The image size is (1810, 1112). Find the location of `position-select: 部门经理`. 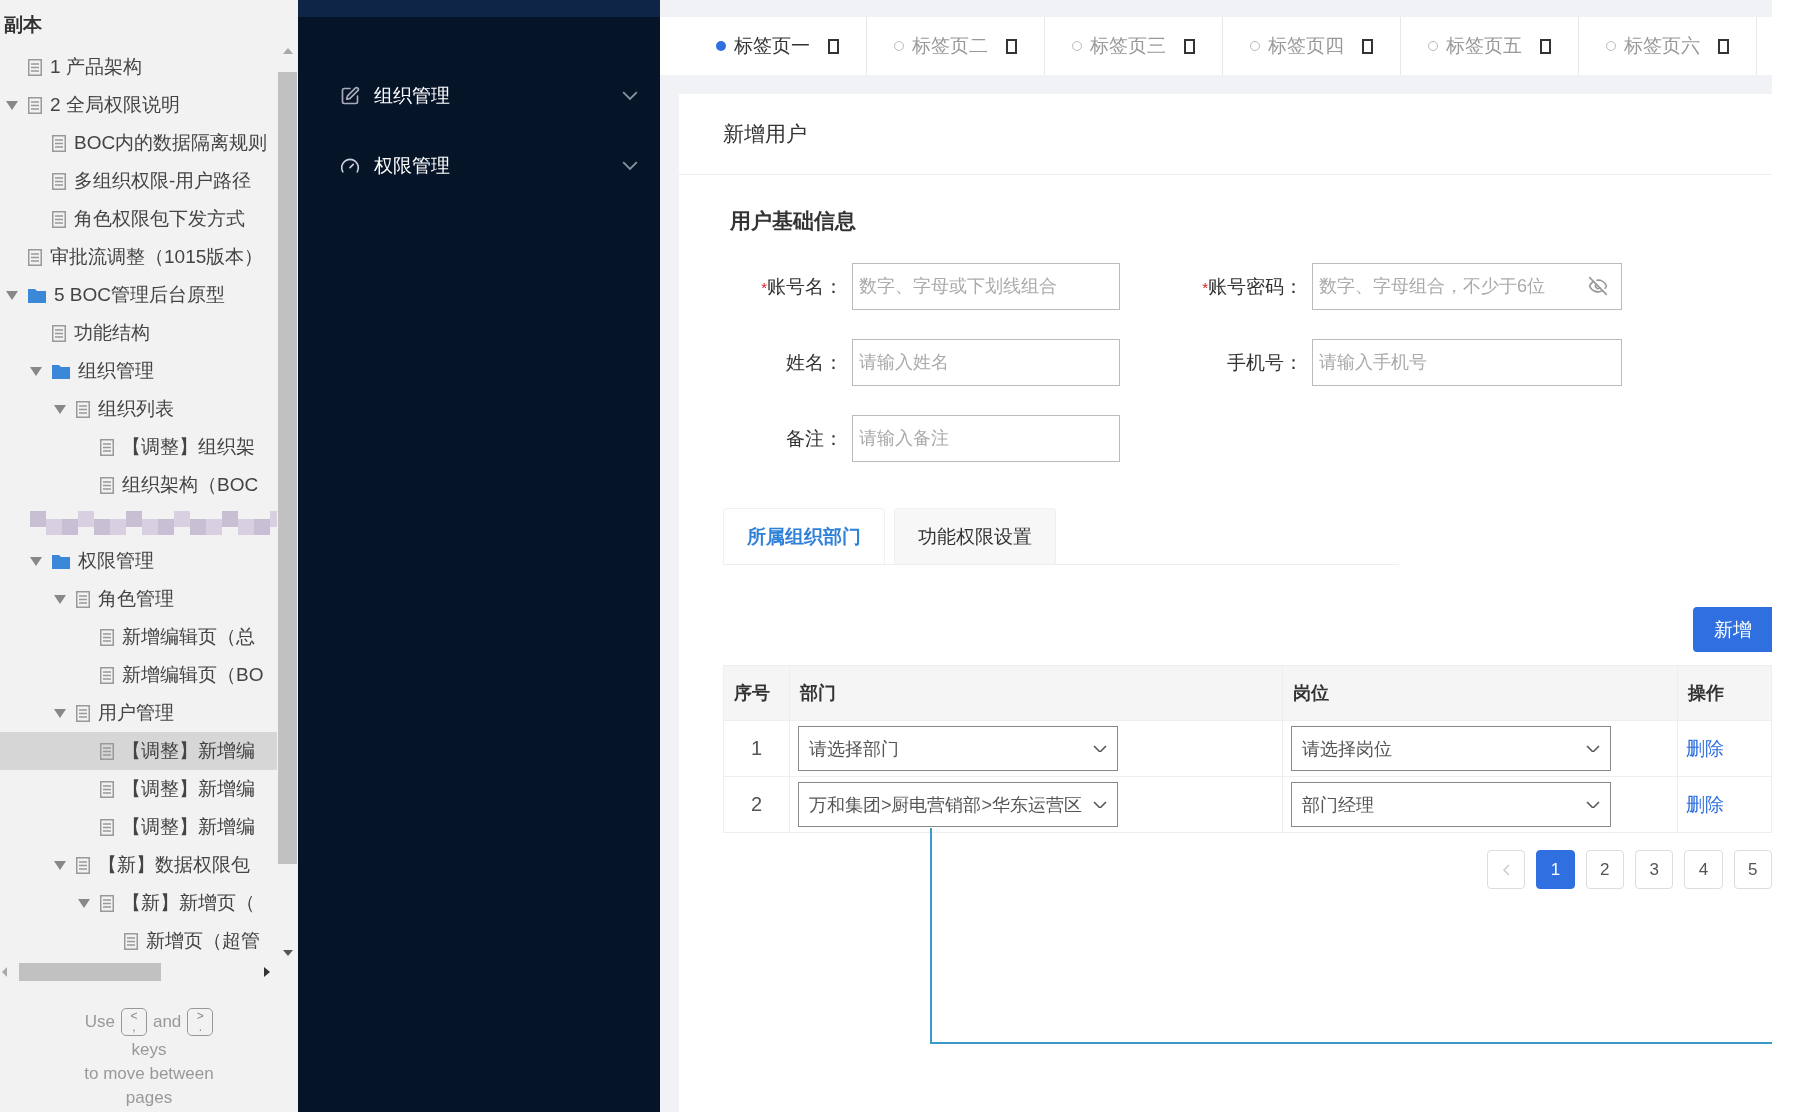

position-select: 部门经理 is located at coordinates (1451, 804).